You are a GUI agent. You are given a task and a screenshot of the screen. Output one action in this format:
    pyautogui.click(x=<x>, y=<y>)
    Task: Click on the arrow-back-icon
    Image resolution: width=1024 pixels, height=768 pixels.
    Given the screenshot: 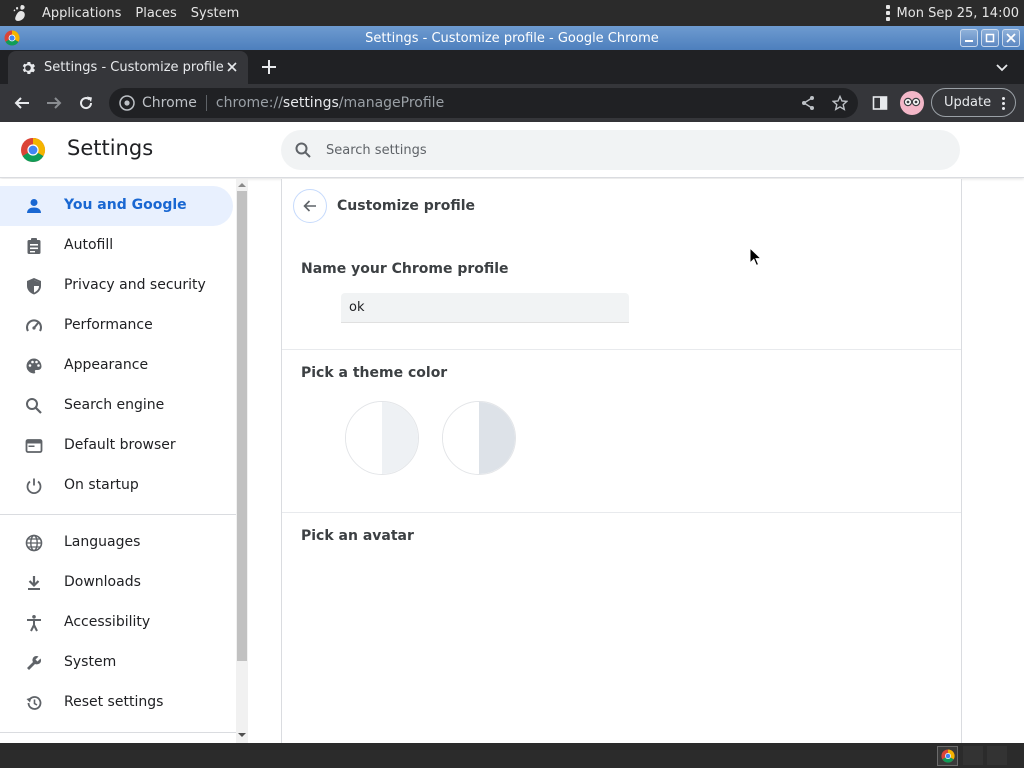 What is the action you would take?
    pyautogui.click(x=309, y=206)
    